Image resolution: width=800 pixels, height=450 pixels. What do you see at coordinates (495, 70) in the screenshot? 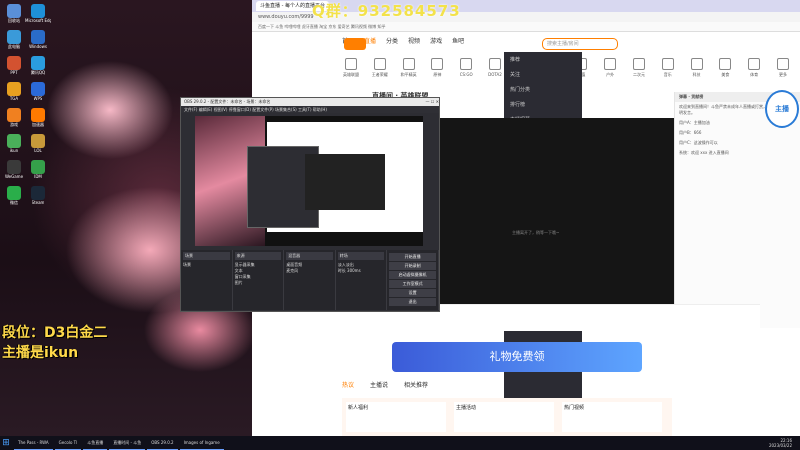
I see `category-item: DOTA2` at bounding box center [495, 70].